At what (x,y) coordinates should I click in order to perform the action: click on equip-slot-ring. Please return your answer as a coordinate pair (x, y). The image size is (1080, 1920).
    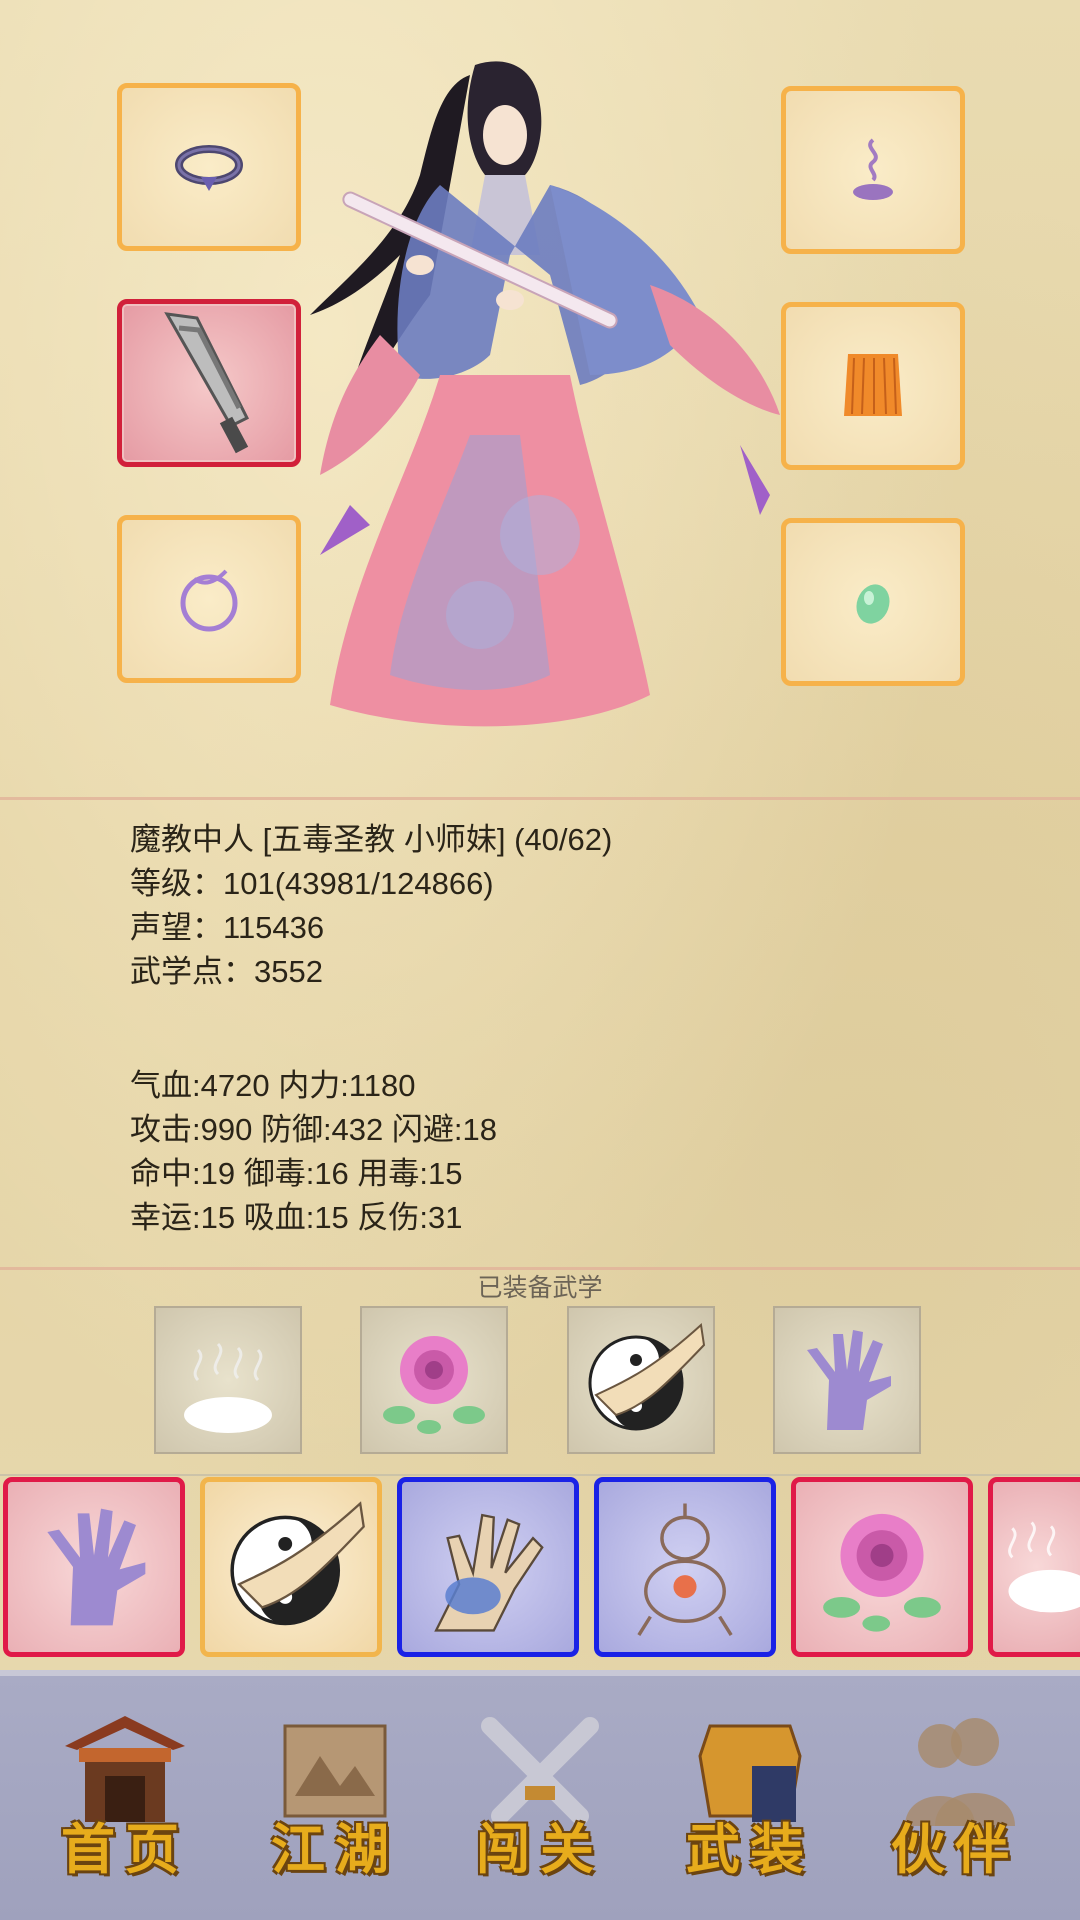
    Looking at the image, I should click on (209, 167).